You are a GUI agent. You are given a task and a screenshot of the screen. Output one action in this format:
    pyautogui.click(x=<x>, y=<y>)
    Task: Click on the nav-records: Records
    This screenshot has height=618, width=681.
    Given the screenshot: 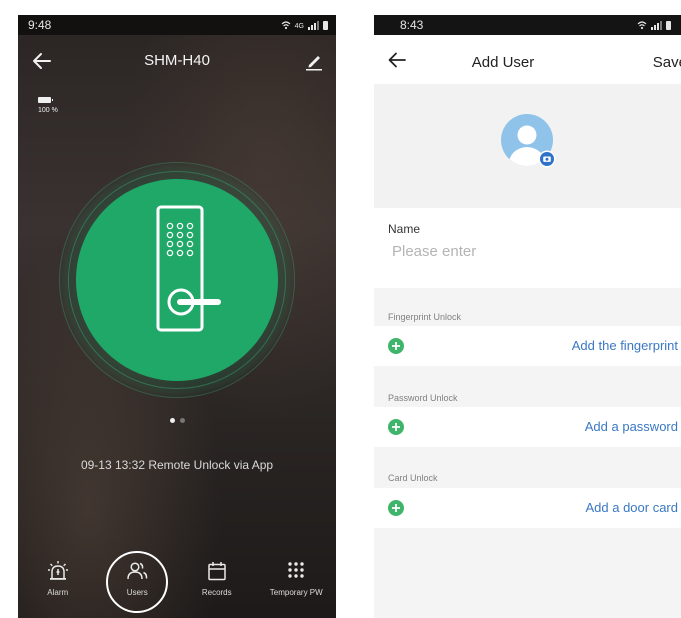 What is the action you would take?
    pyautogui.click(x=217, y=584)
    